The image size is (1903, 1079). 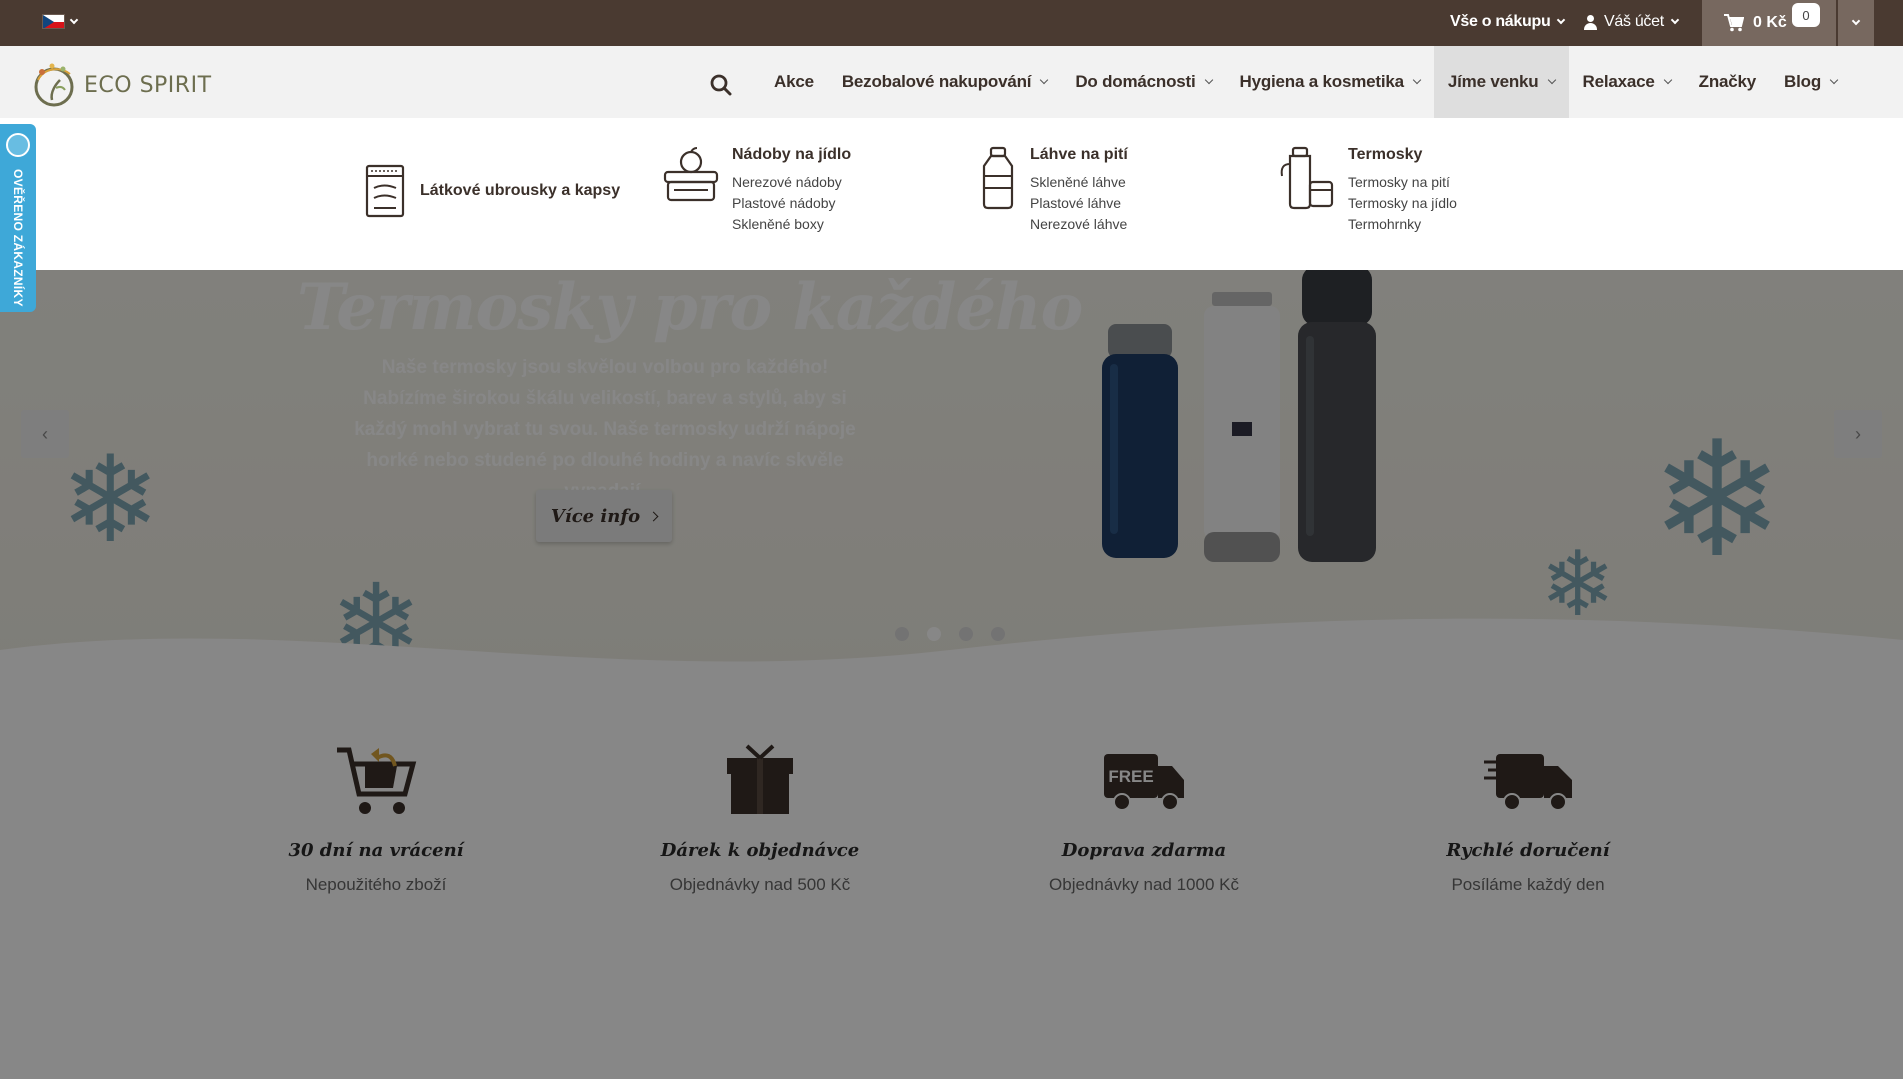 I want to click on mega-link: Nerezové nádoby, so click(x=791, y=182).